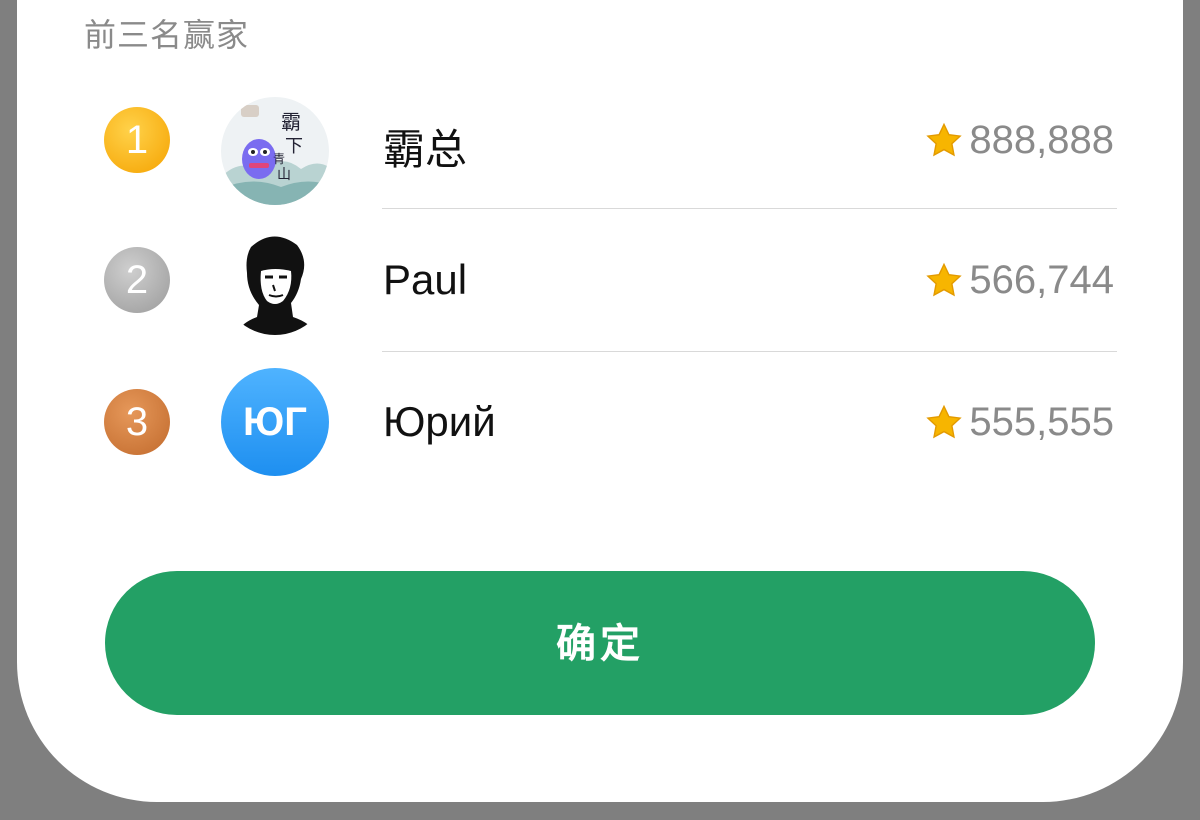 This screenshot has height=820, width=1200. Describe the element at coordinates (749, 208) in the screenshot. I see `divider` at that location.